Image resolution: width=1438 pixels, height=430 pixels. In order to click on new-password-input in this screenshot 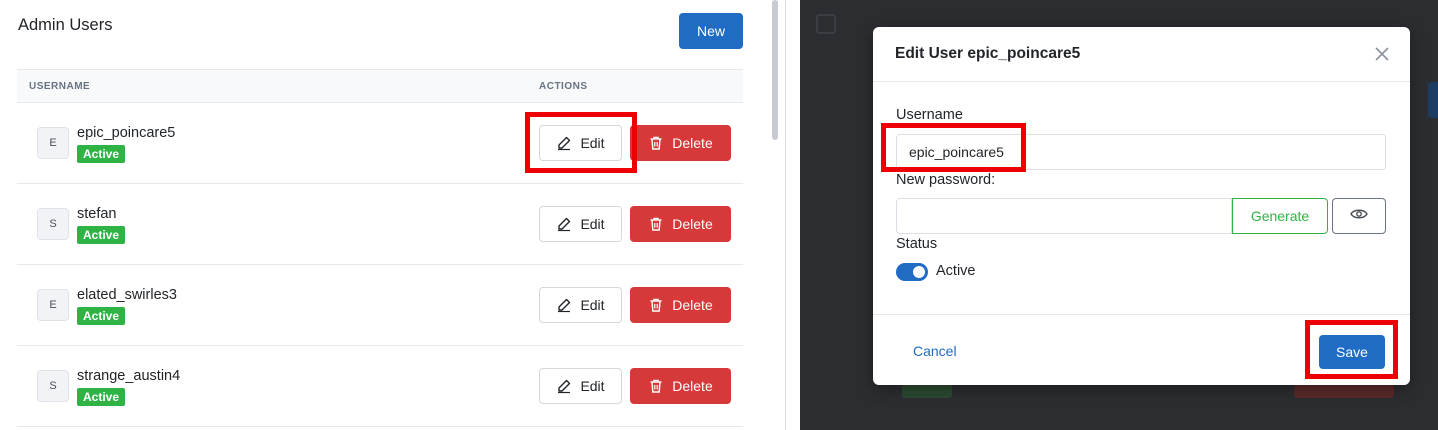, I will do `click(1064, 216)`.